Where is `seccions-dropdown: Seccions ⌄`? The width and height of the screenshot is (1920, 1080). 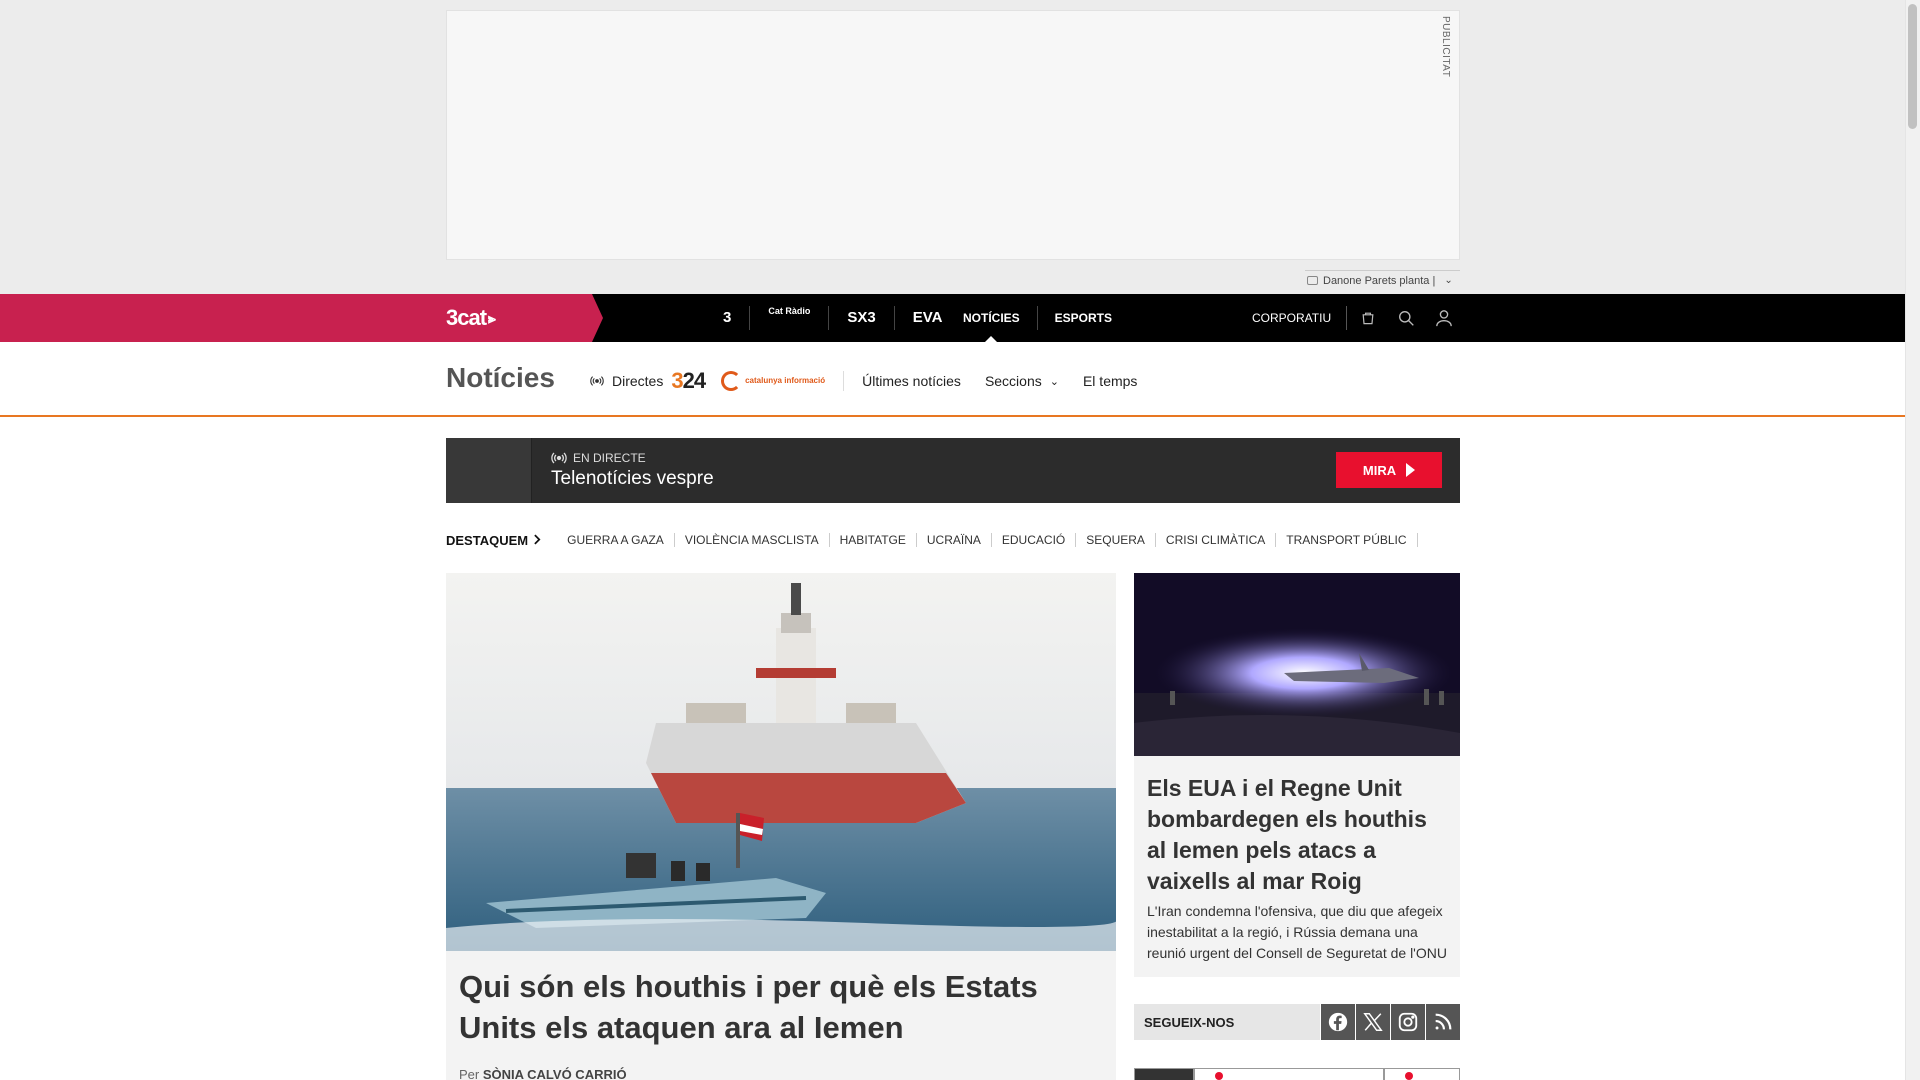 seccions-dropdown: Seccions ⌄ is located at coordinates (1022, 381).